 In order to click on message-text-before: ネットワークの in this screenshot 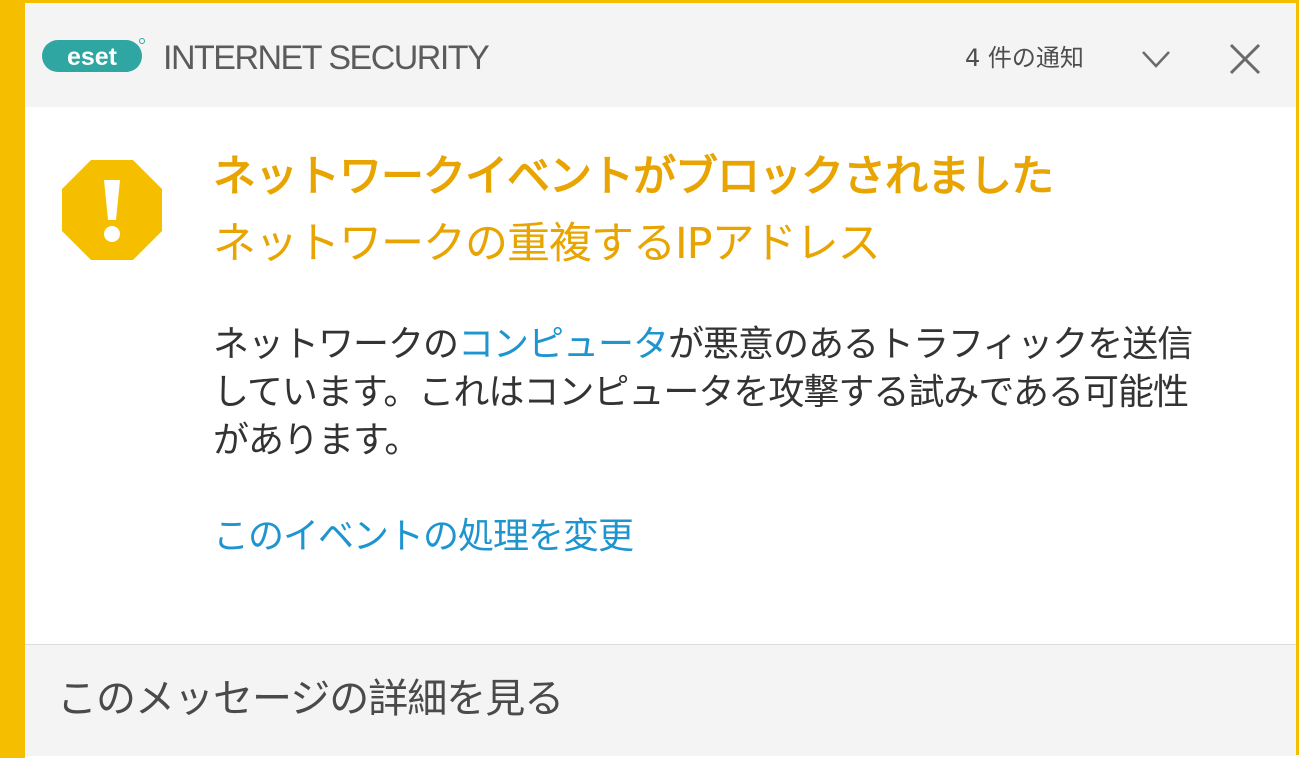, I will do `click(336, 344)`.